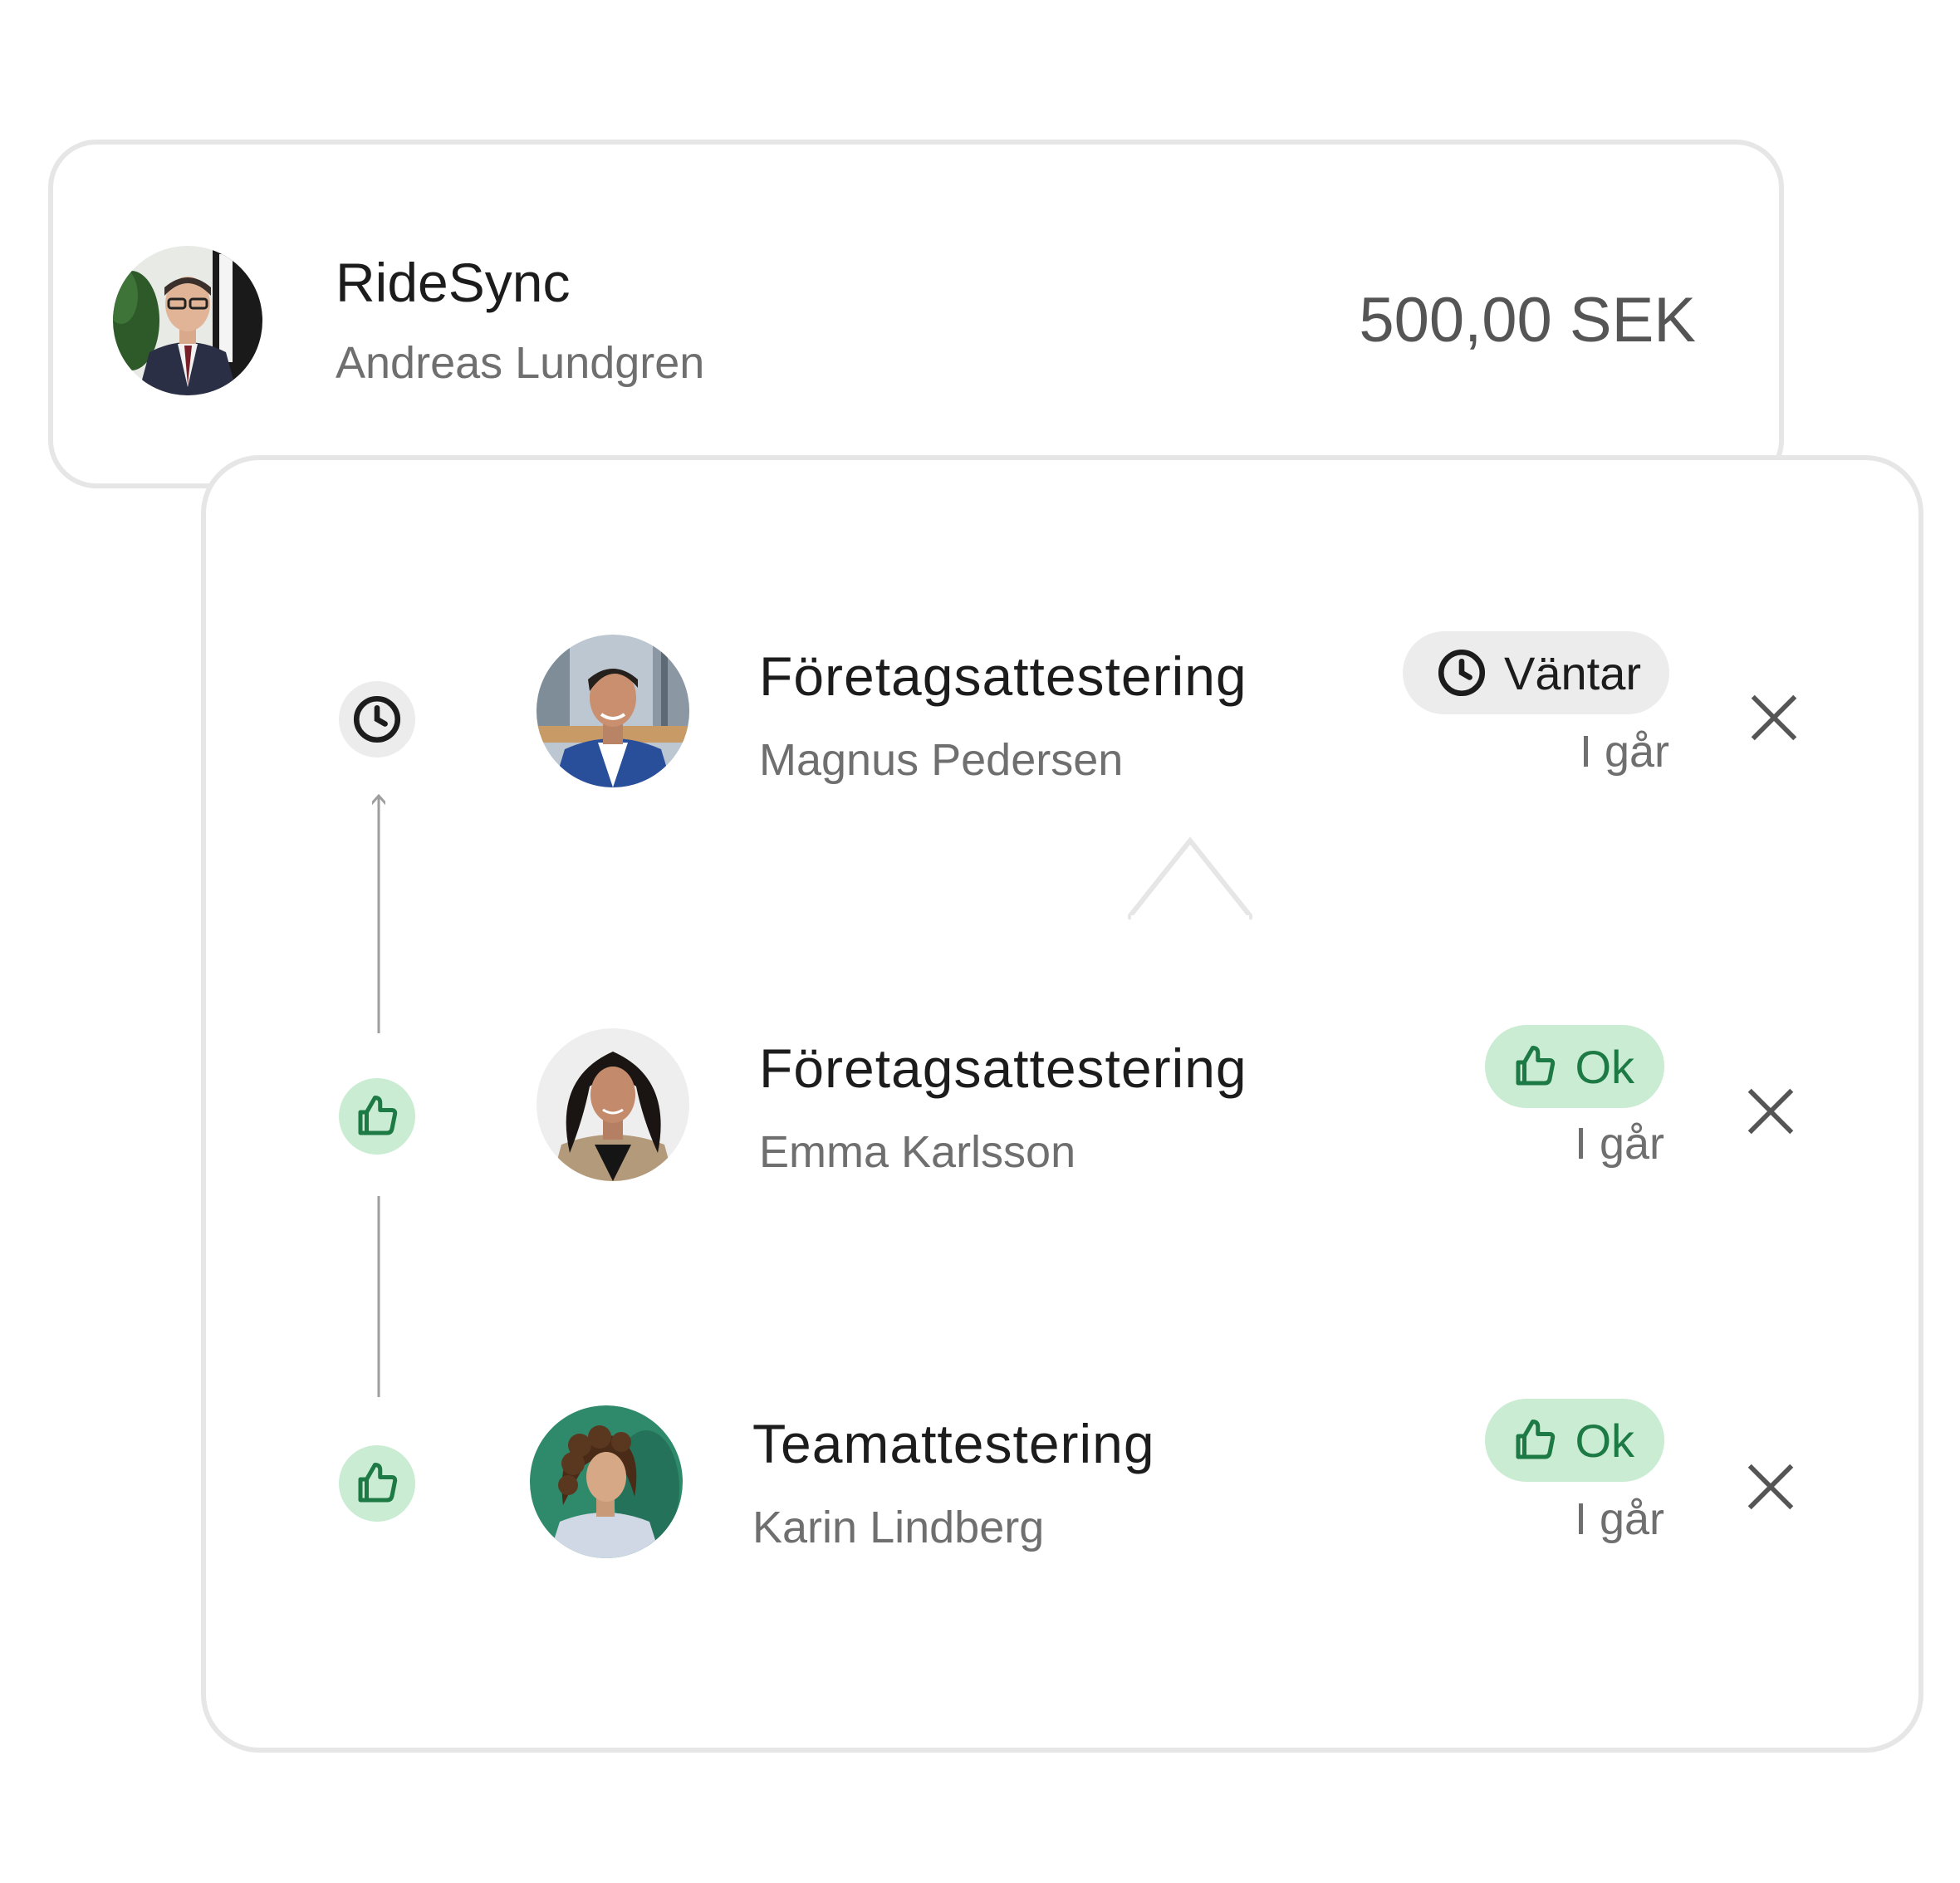 The width and height of the screenshot is (1960, 1883). Describe the element at coordinates (954, 1443) in the screenshot. I see `approval-title: Teamattestering` at that location.